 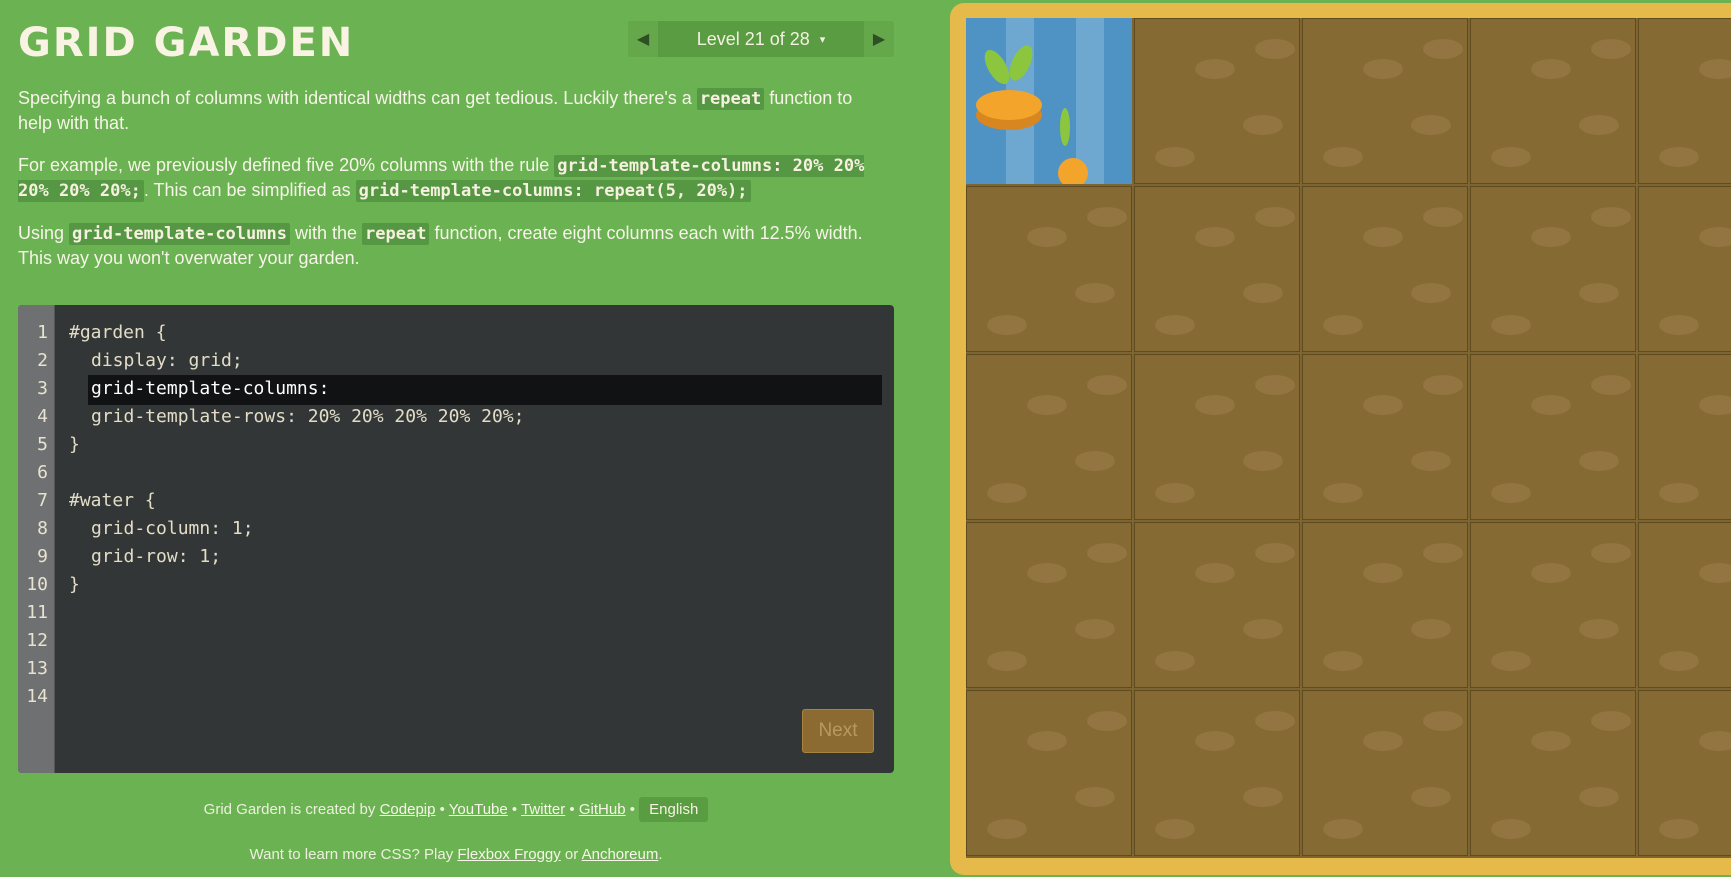 What do you see at coordinates (456, 613) in the screenshot?
I see `code-line-11: 11` at bounding box center [456, 613].